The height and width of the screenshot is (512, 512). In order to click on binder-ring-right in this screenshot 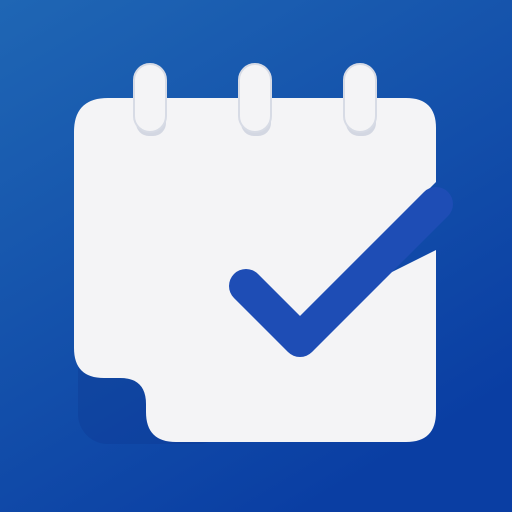, I will do `click(360, 98)`.